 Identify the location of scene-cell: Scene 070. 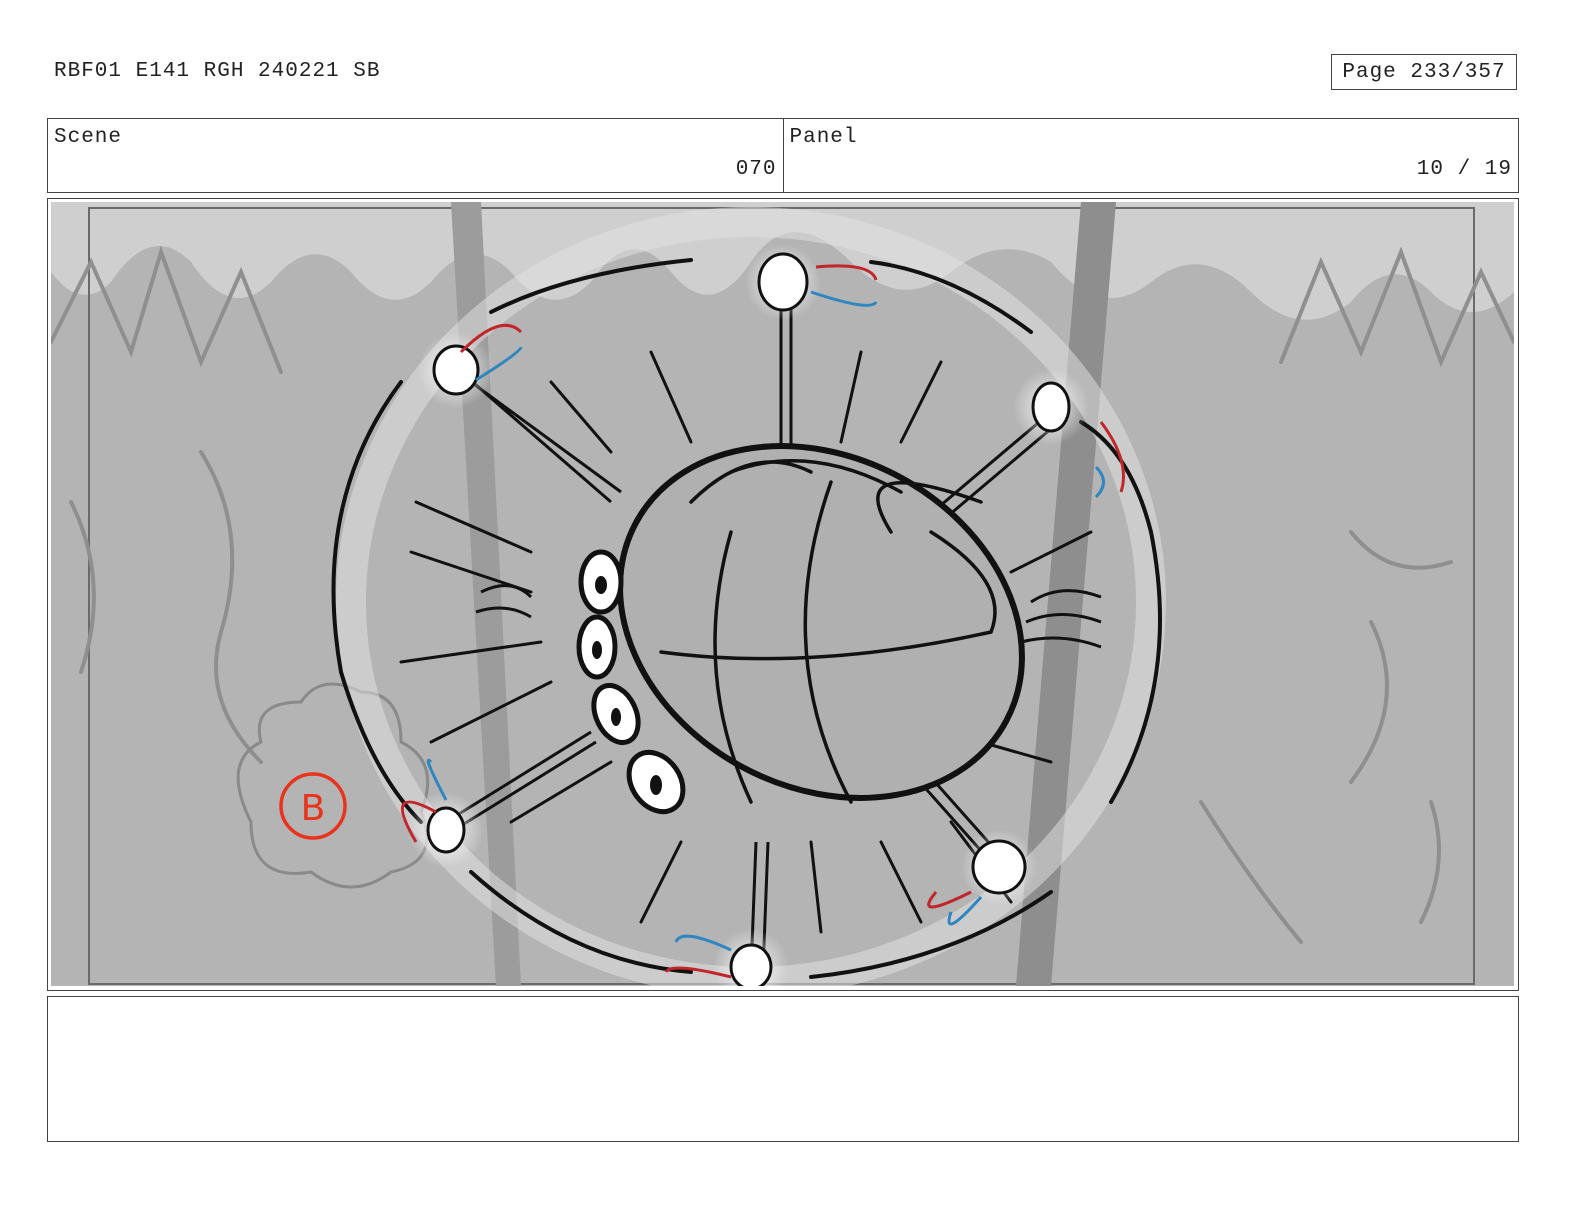
(415, 155).